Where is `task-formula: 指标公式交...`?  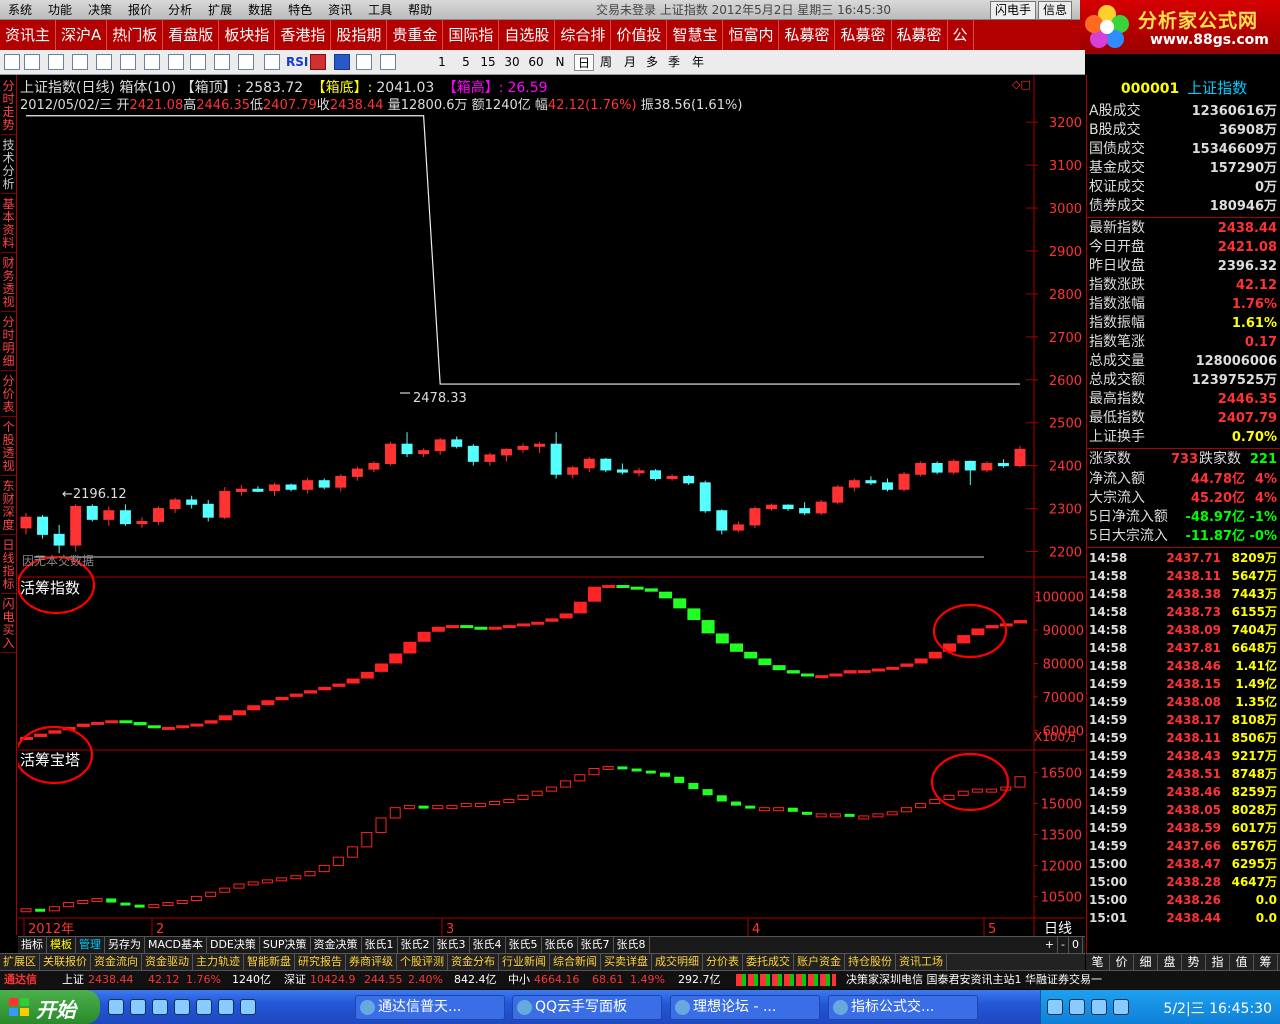
task-formula: 指标公式交... is located at coordinates (903, 1007).